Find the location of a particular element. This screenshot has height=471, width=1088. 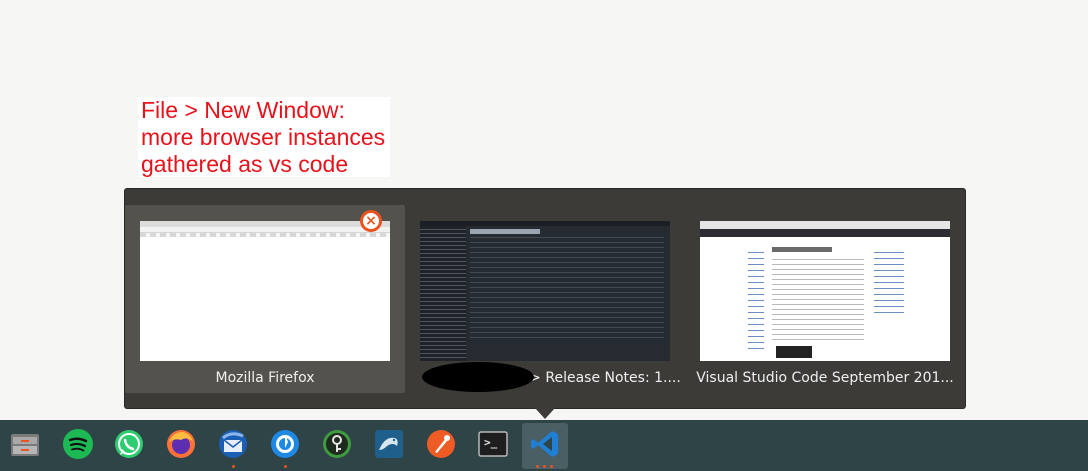

dock-item-firefox is located at coordinates (181, 446).